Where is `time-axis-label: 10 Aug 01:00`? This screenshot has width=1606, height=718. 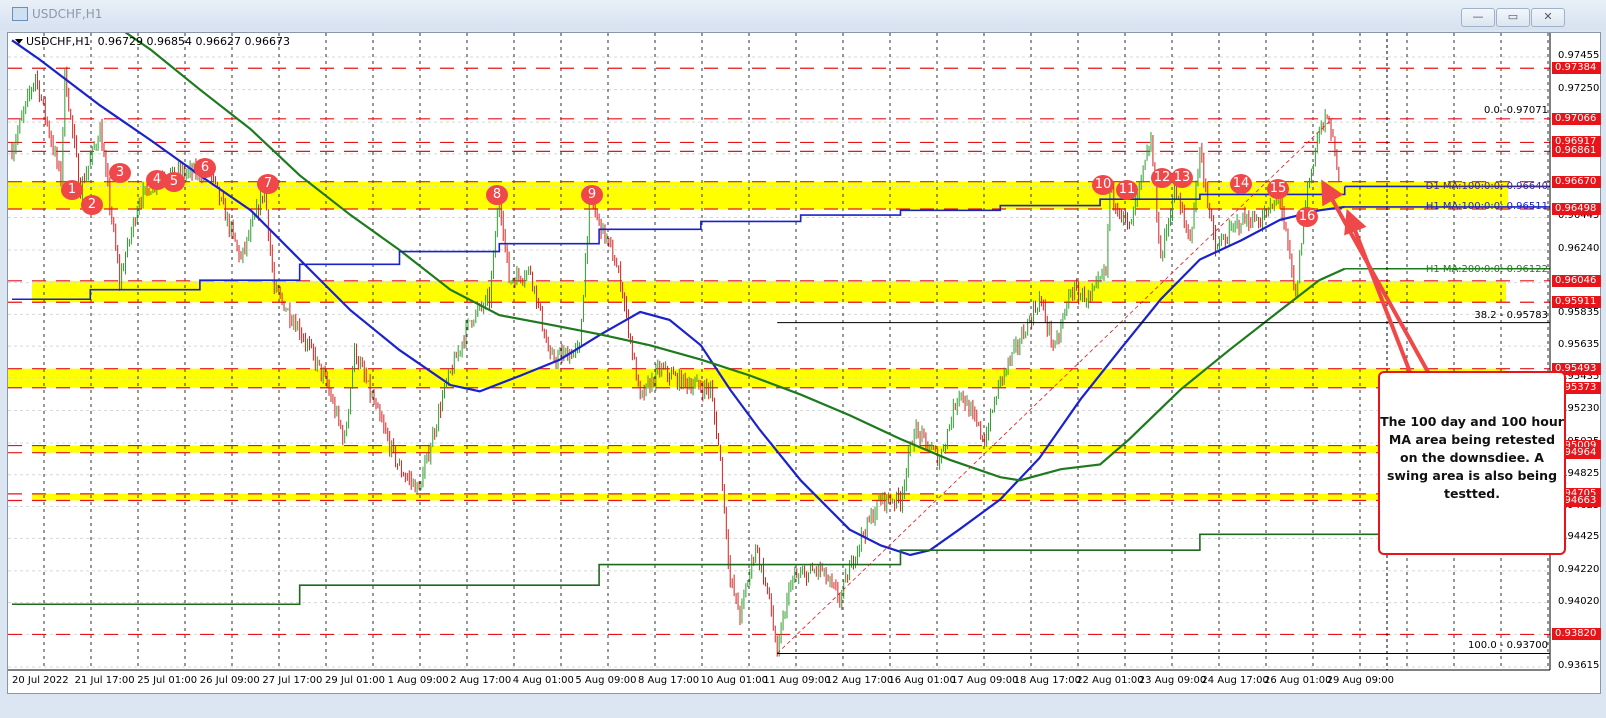
time-axis-label: 10 Aug 01:00 is located at coordinates (734, 680).